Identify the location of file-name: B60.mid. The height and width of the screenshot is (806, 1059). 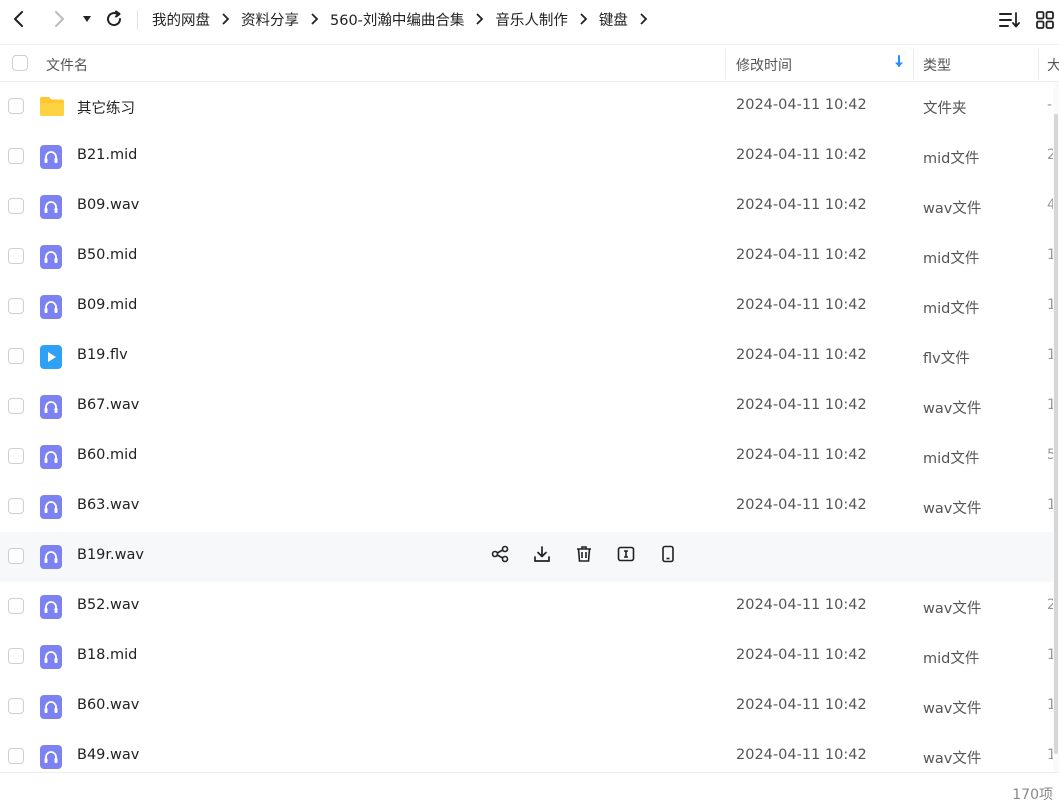
(107, 455).